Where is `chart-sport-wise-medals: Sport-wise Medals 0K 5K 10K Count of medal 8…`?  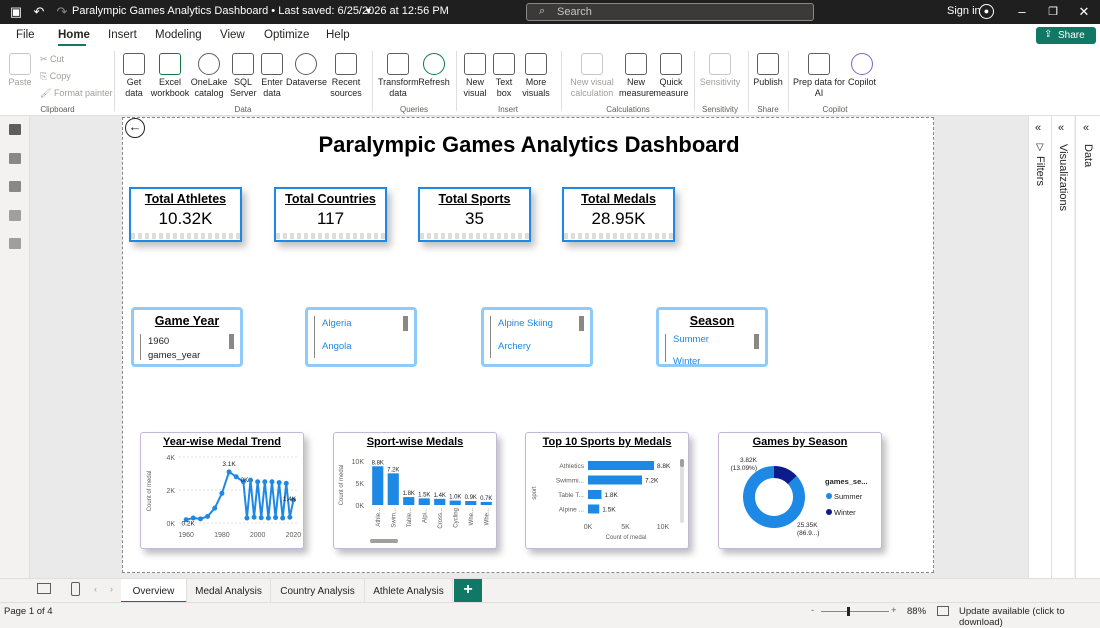
chart-sport-wise-medals: Sport-wise Medals 0K 5K 10K Count of medal 8… is located at coordinates (415, 490).